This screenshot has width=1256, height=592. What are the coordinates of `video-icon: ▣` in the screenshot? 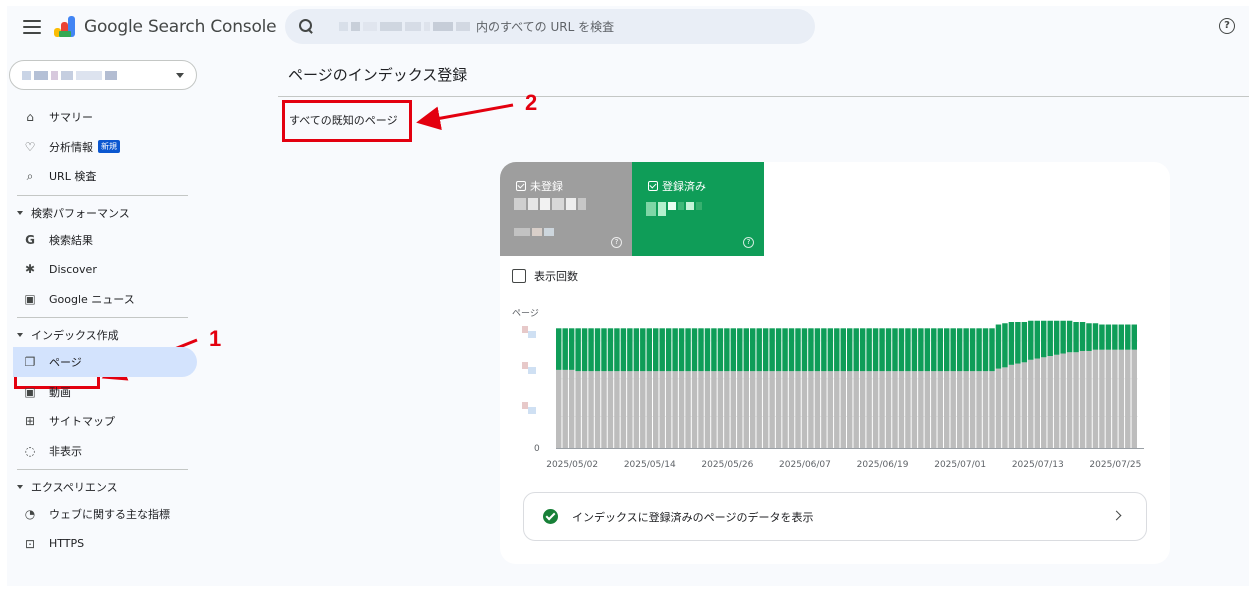 It's located at (30, 391).